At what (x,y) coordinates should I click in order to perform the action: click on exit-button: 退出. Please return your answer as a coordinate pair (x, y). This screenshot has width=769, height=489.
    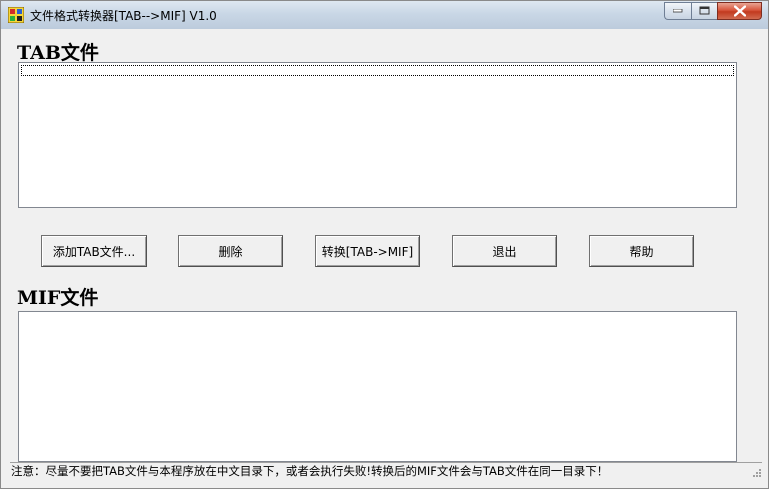
    Looking at the image, I should click on (504, 251).